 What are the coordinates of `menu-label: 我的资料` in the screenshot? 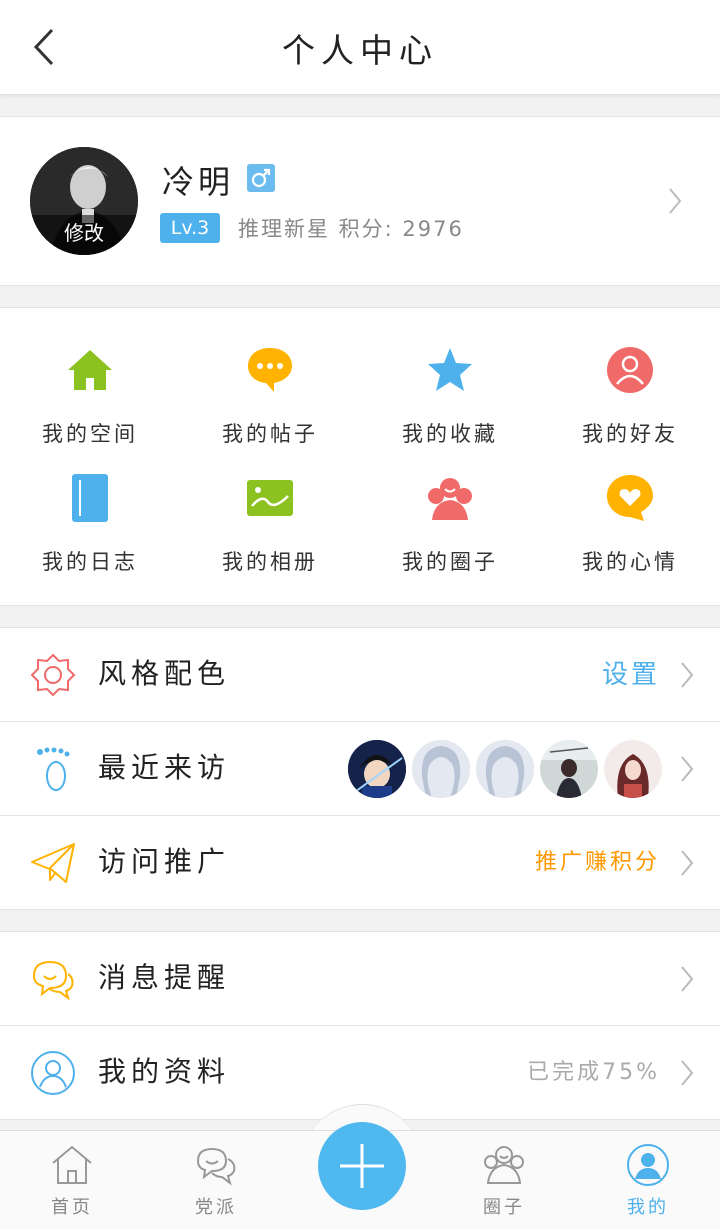 It's located at (164, 1071).